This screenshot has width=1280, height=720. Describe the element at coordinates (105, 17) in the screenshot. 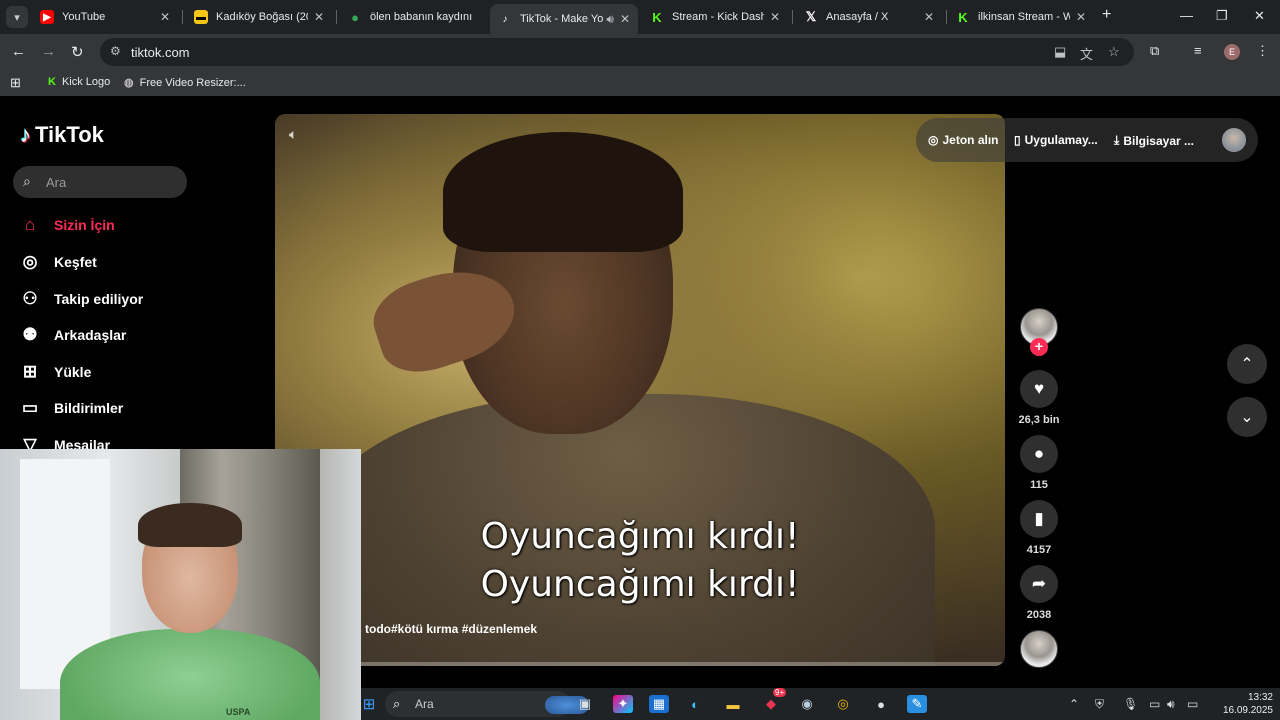

I see `tab-youtube: ▶ YouTube ✕` at that location.